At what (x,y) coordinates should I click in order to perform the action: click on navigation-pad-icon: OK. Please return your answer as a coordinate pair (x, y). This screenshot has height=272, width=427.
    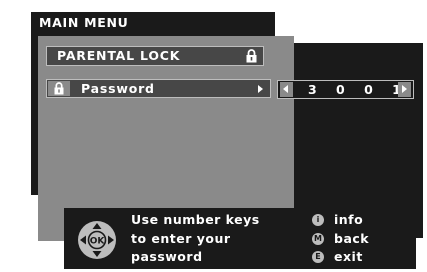
    Looking at the image, I should click on (97, 240).